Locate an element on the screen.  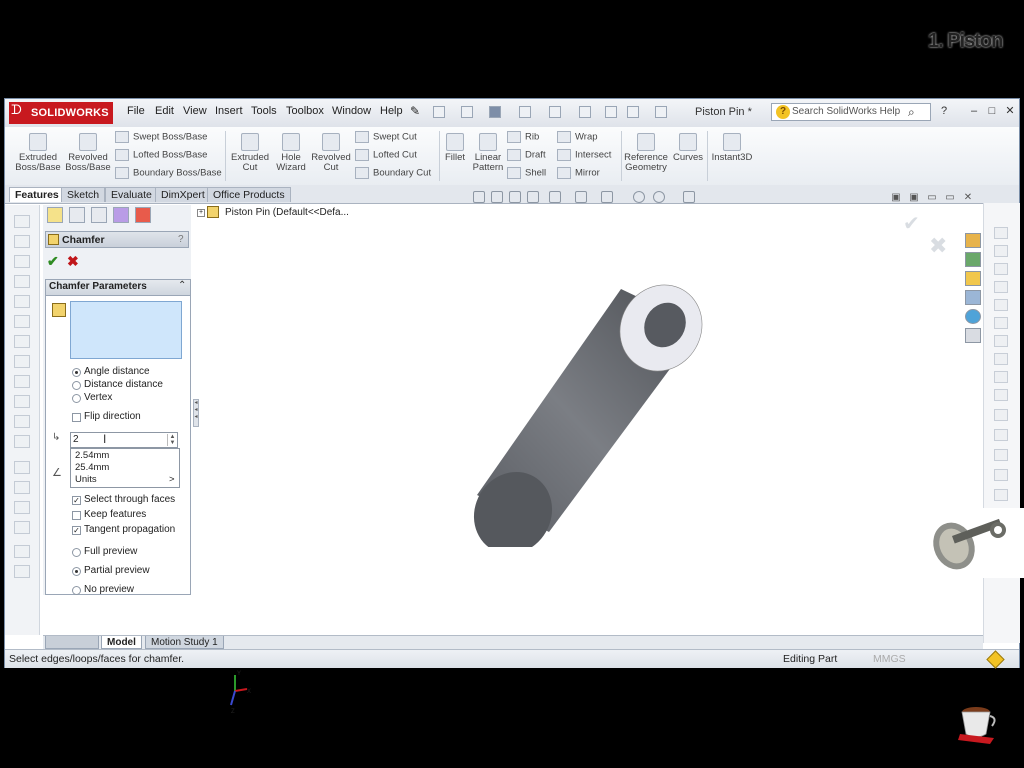
tab-model: Model is located at coordinates (121, 642).